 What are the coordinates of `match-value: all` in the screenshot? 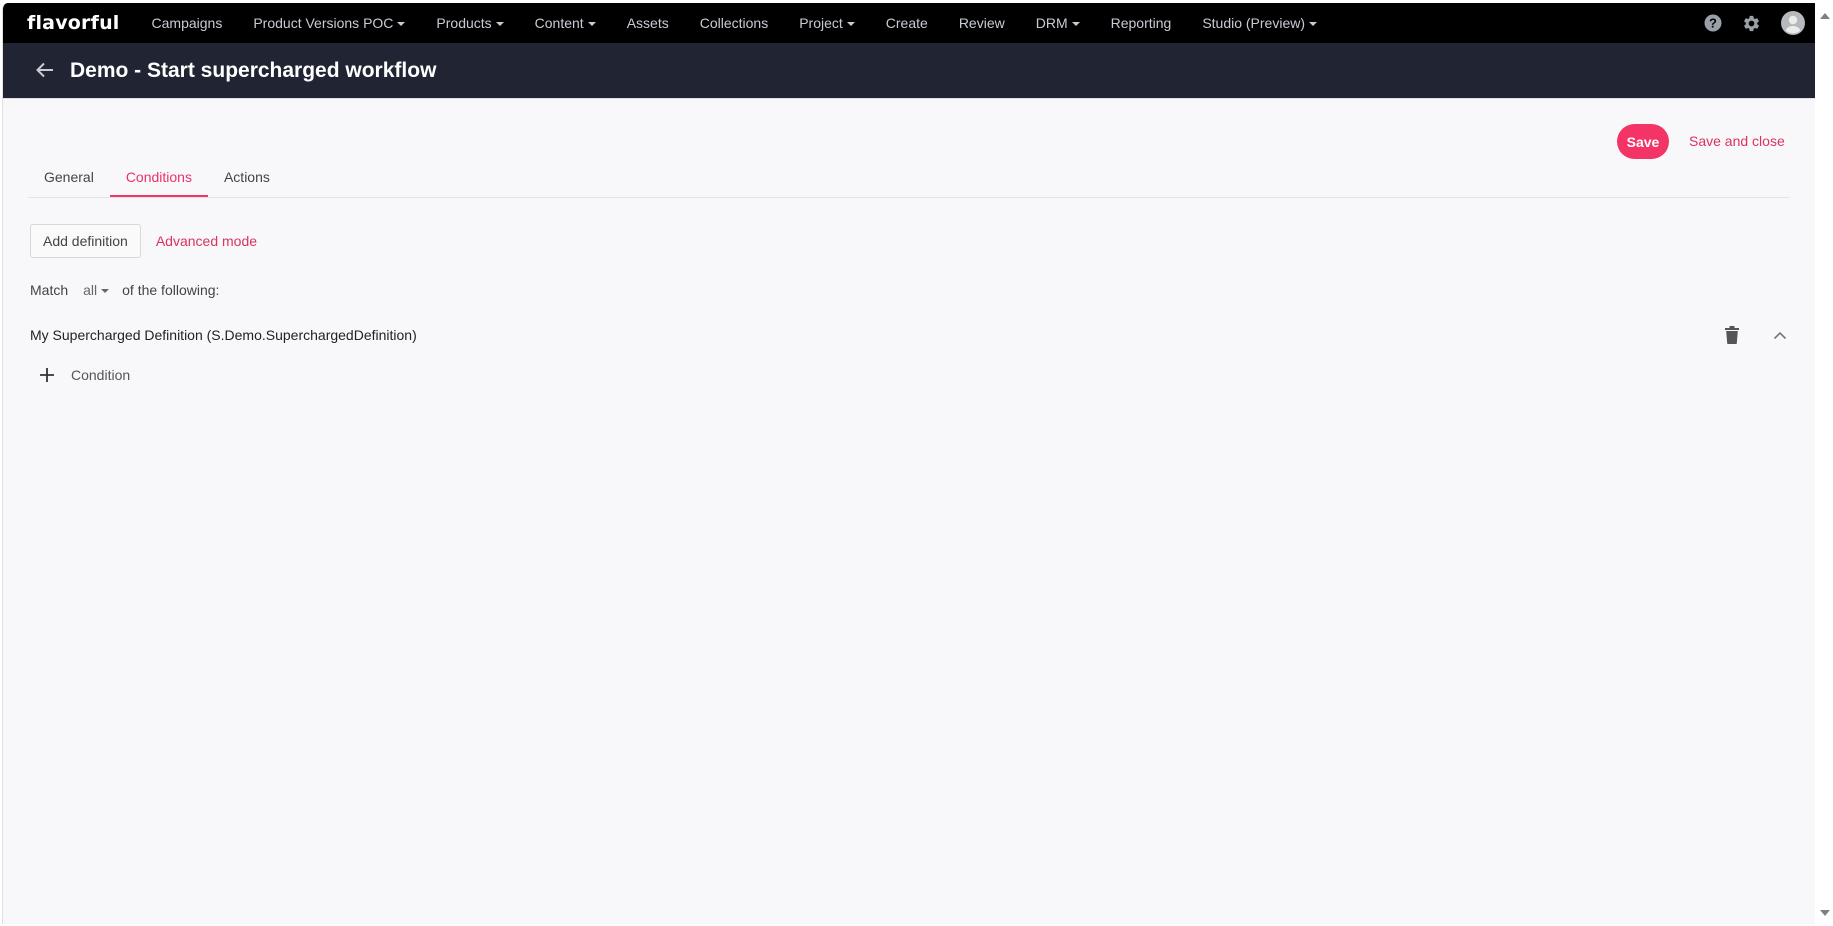 It's located at (90, 290).